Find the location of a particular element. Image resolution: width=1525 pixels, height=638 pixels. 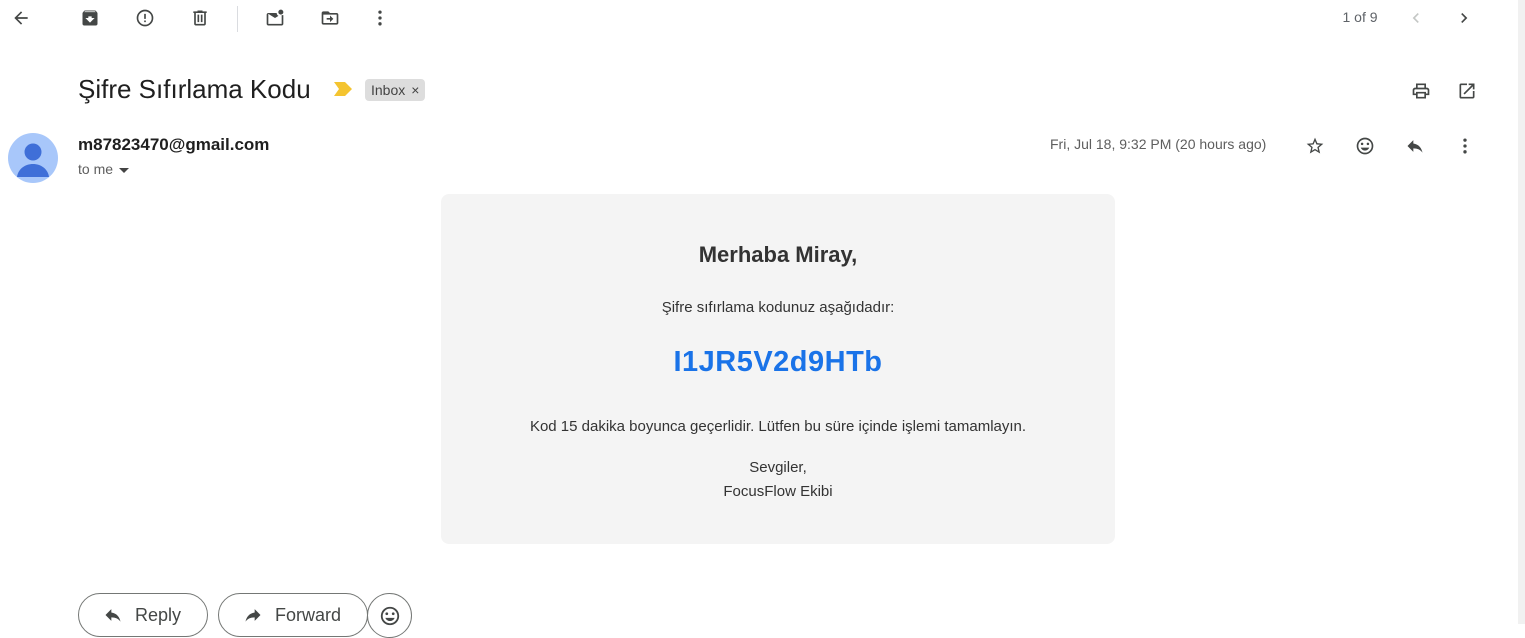

back-button is located at coordinates (21, 19).